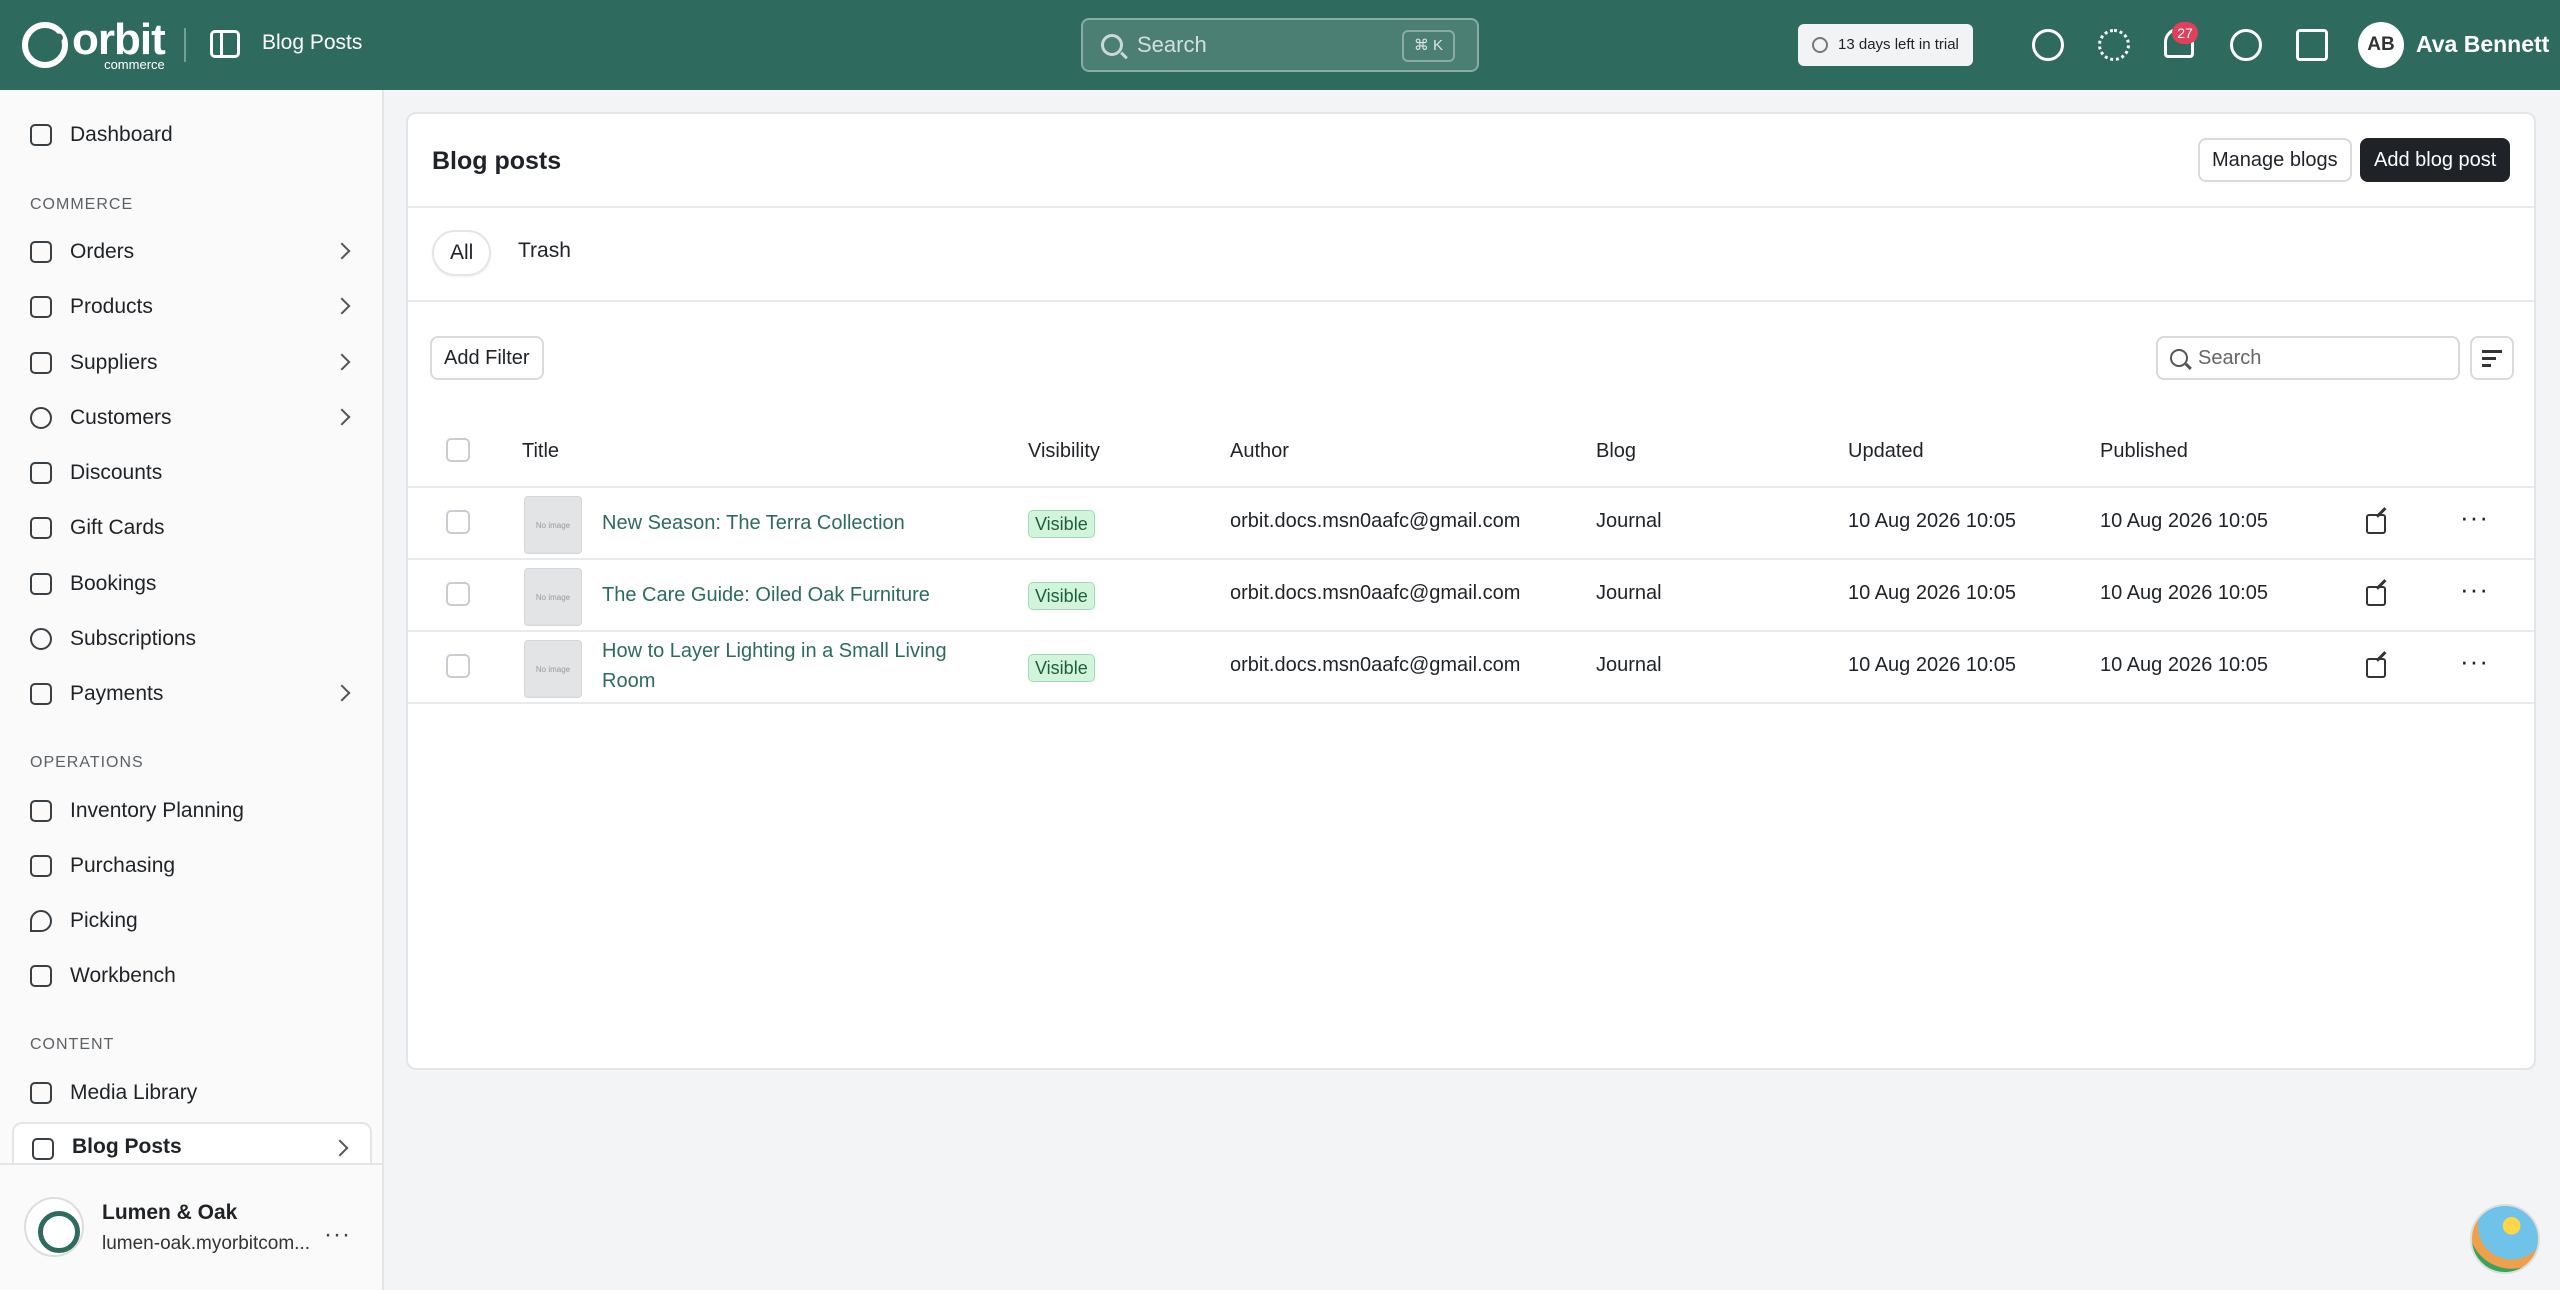 Image resolution: width=2560 pixels, height=1290 pixels. Describe the element at coordinates (82, 204) in the screenshot. I see `section-label-commerce: COMMERCE` at that location.